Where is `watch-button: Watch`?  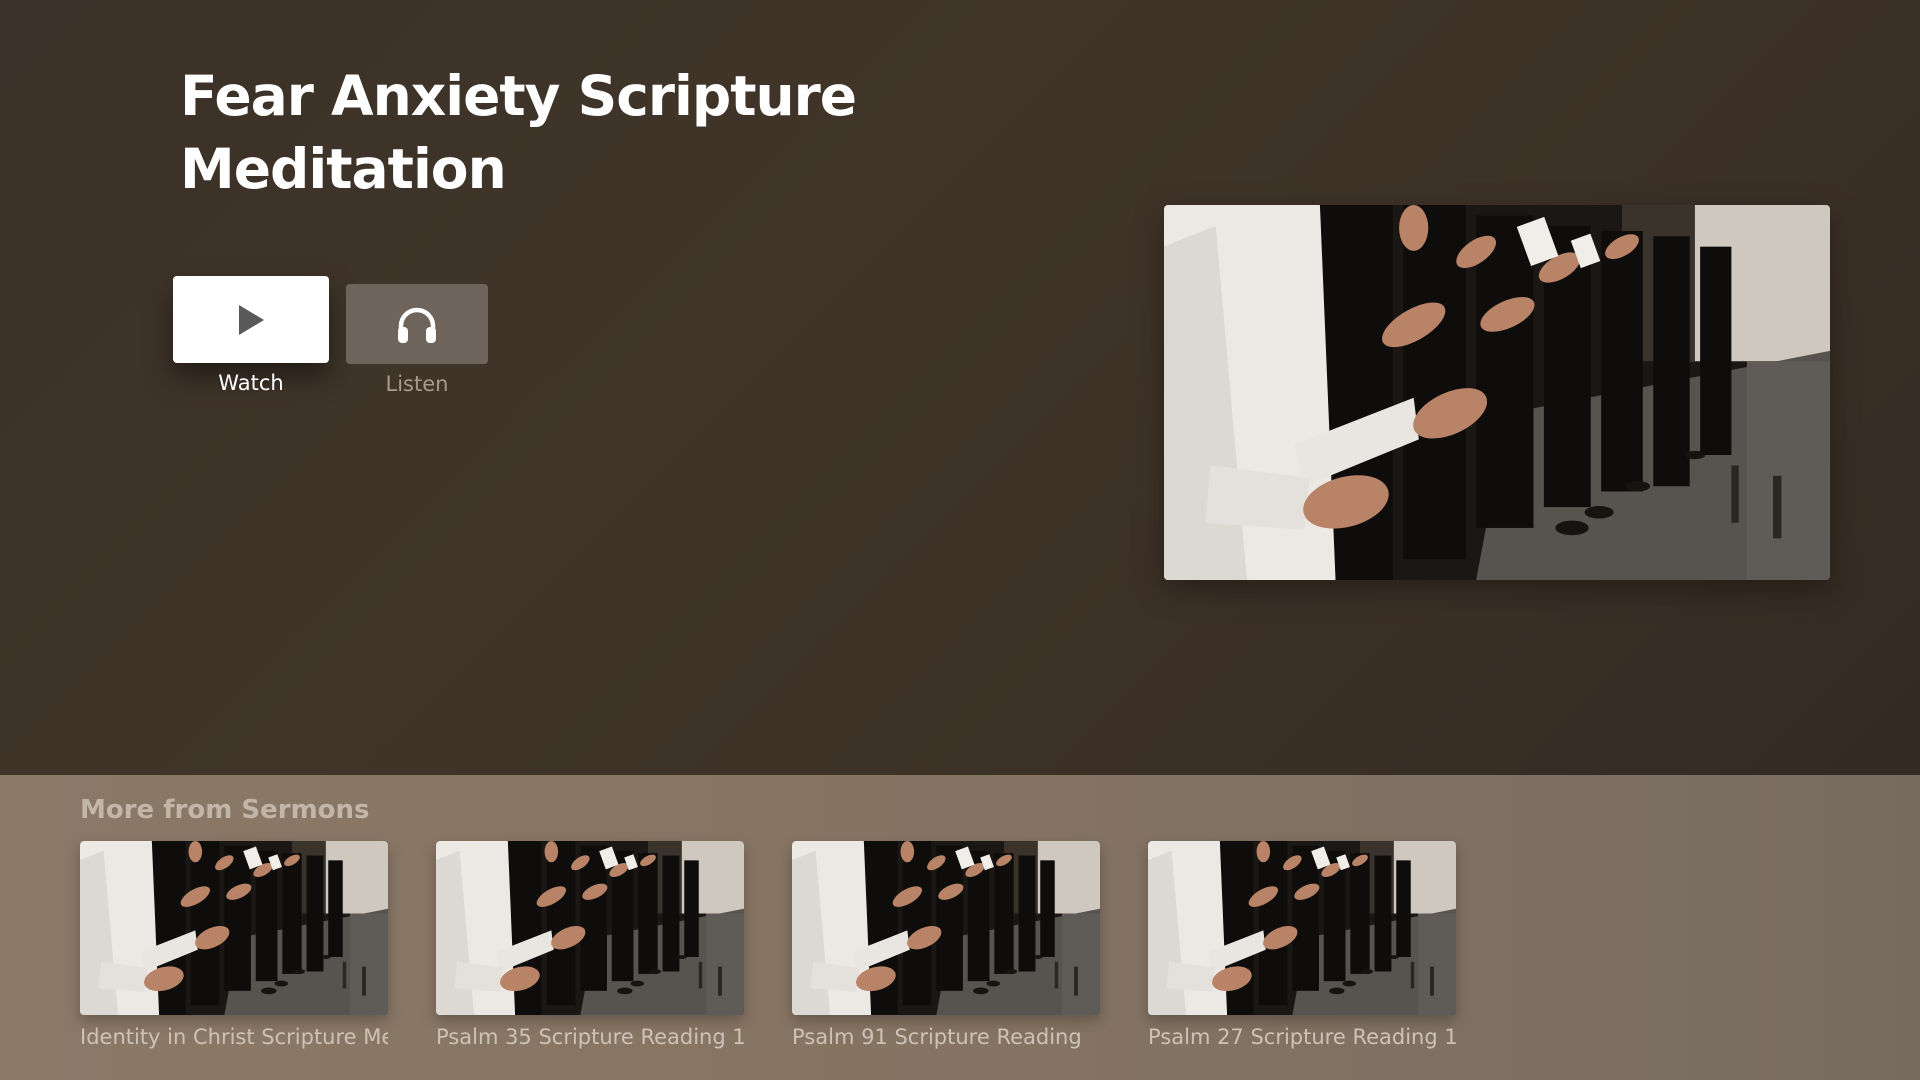 watch-button: Watch is located at coordinates (251, 335).